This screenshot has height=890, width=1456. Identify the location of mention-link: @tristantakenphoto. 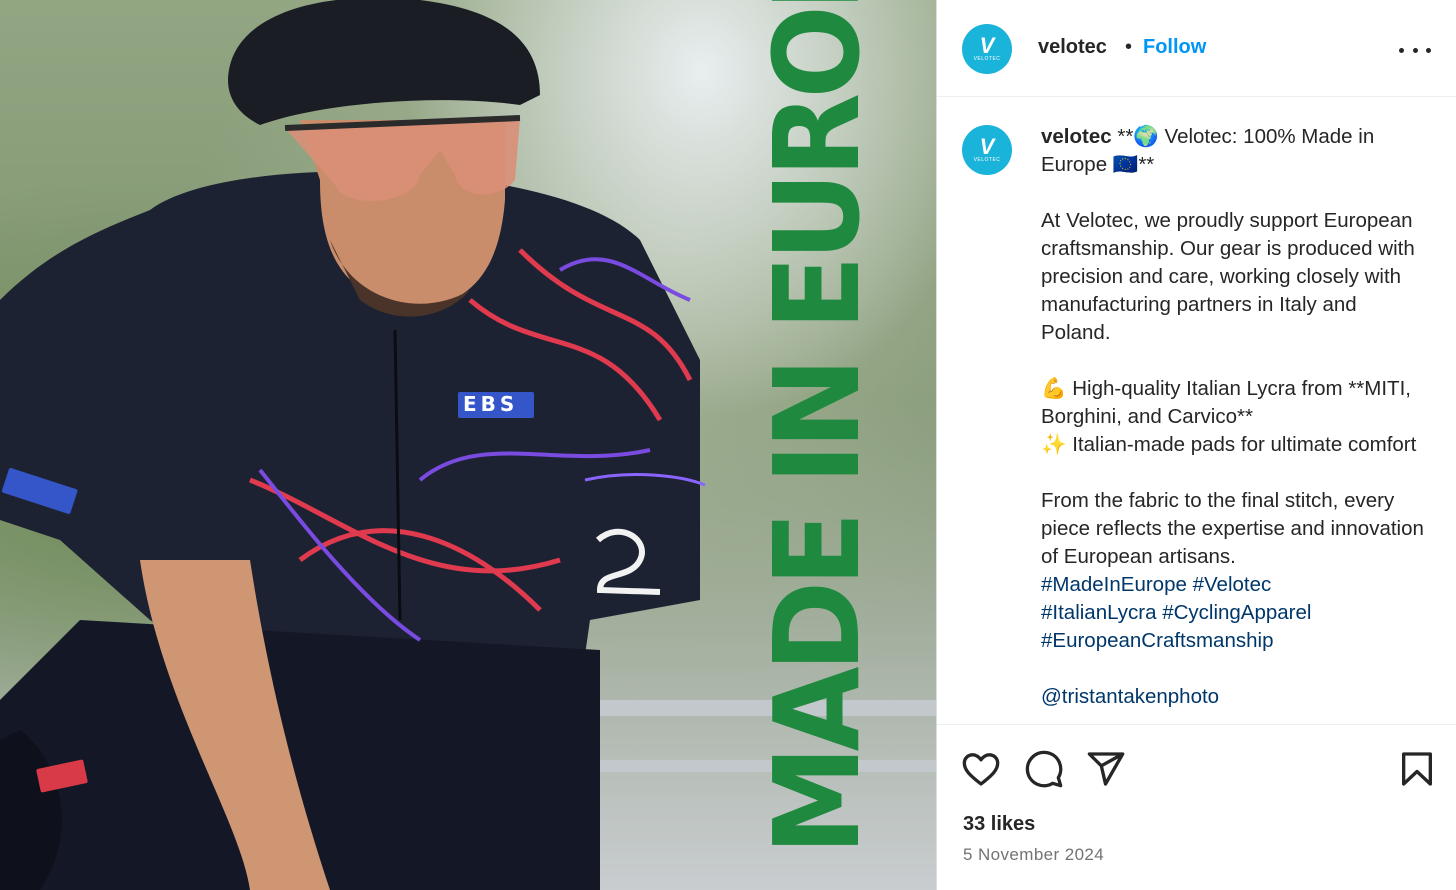
(1130, 696).